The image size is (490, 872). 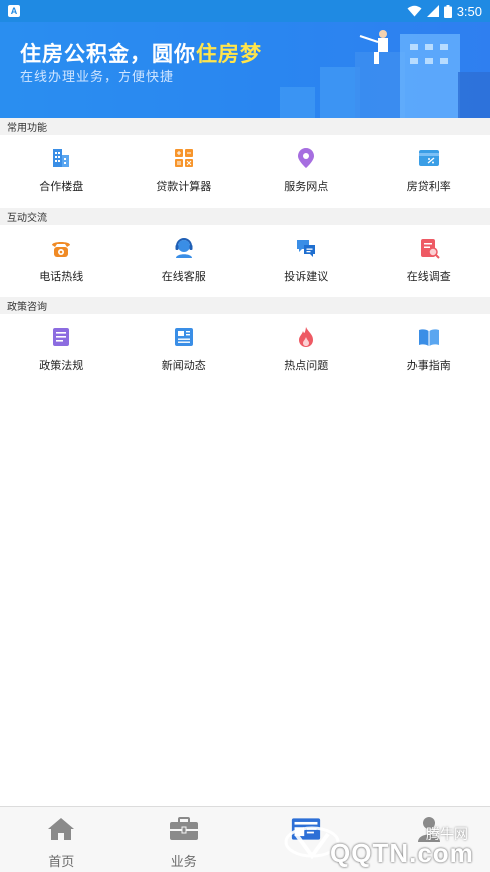 What do you see at coordinates (245, 216) in the screenshot?
I see `section-header-interaction: 互动交流` at bounding box center [245, 216].